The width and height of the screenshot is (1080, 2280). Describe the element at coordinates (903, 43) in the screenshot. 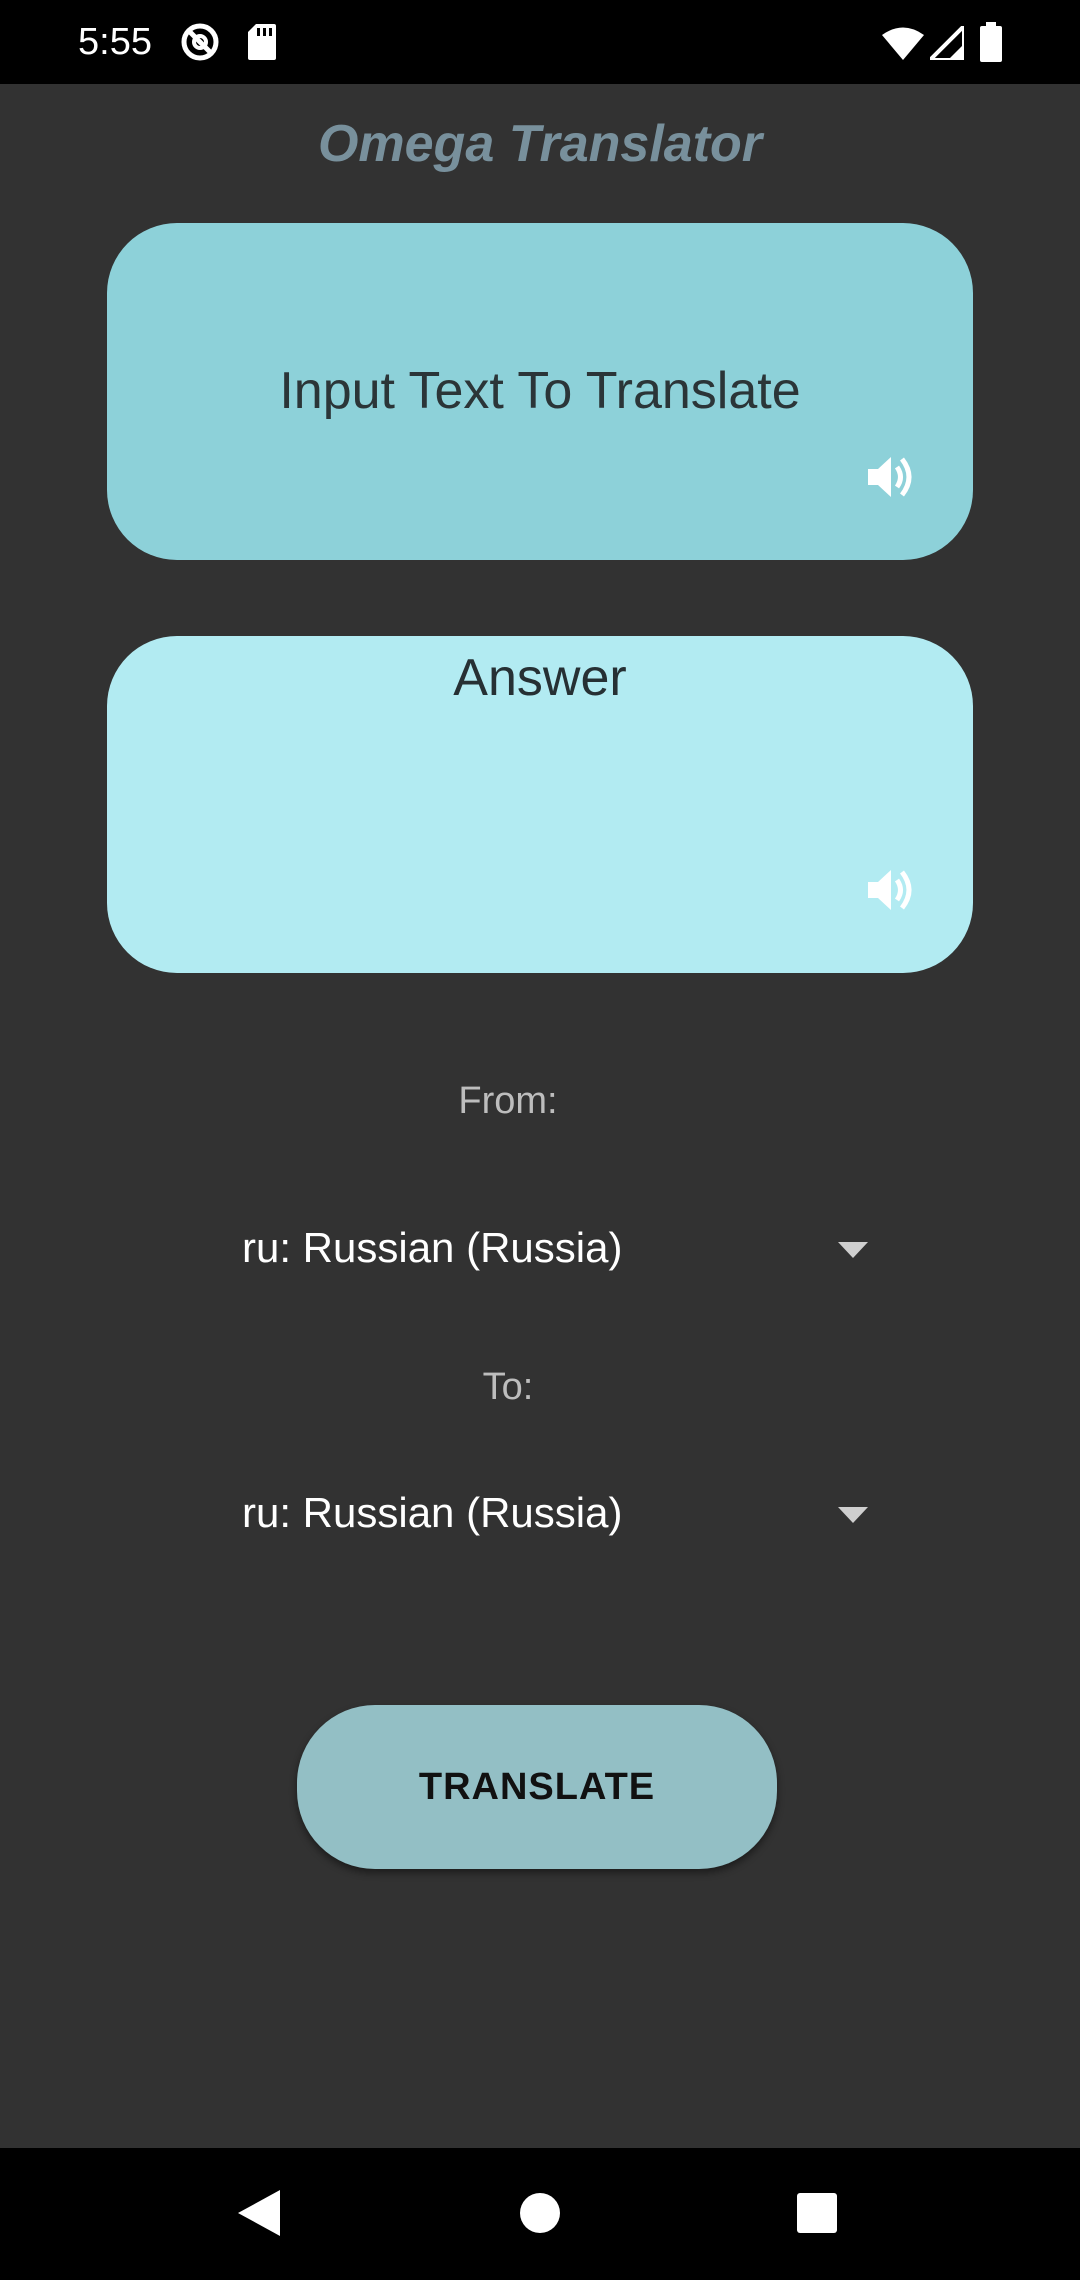

I see `wifi-icon` at that location.